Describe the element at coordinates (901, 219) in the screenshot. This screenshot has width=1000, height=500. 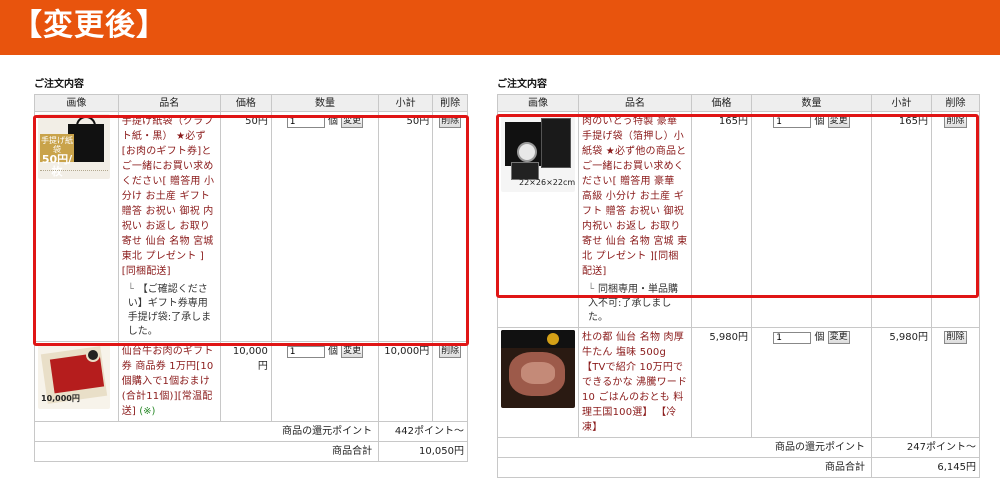
I see `subtotal-cell: 165円` at that location.